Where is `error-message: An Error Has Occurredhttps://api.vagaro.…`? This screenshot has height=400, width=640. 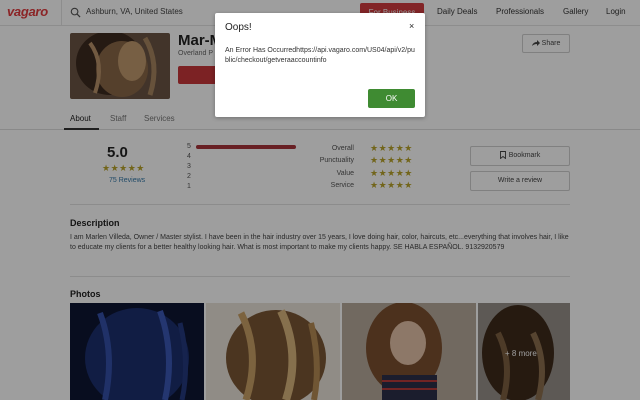 error-message: An Error Has Occurredhttps://api.vagaro.… is located at coordinates (320, 55).